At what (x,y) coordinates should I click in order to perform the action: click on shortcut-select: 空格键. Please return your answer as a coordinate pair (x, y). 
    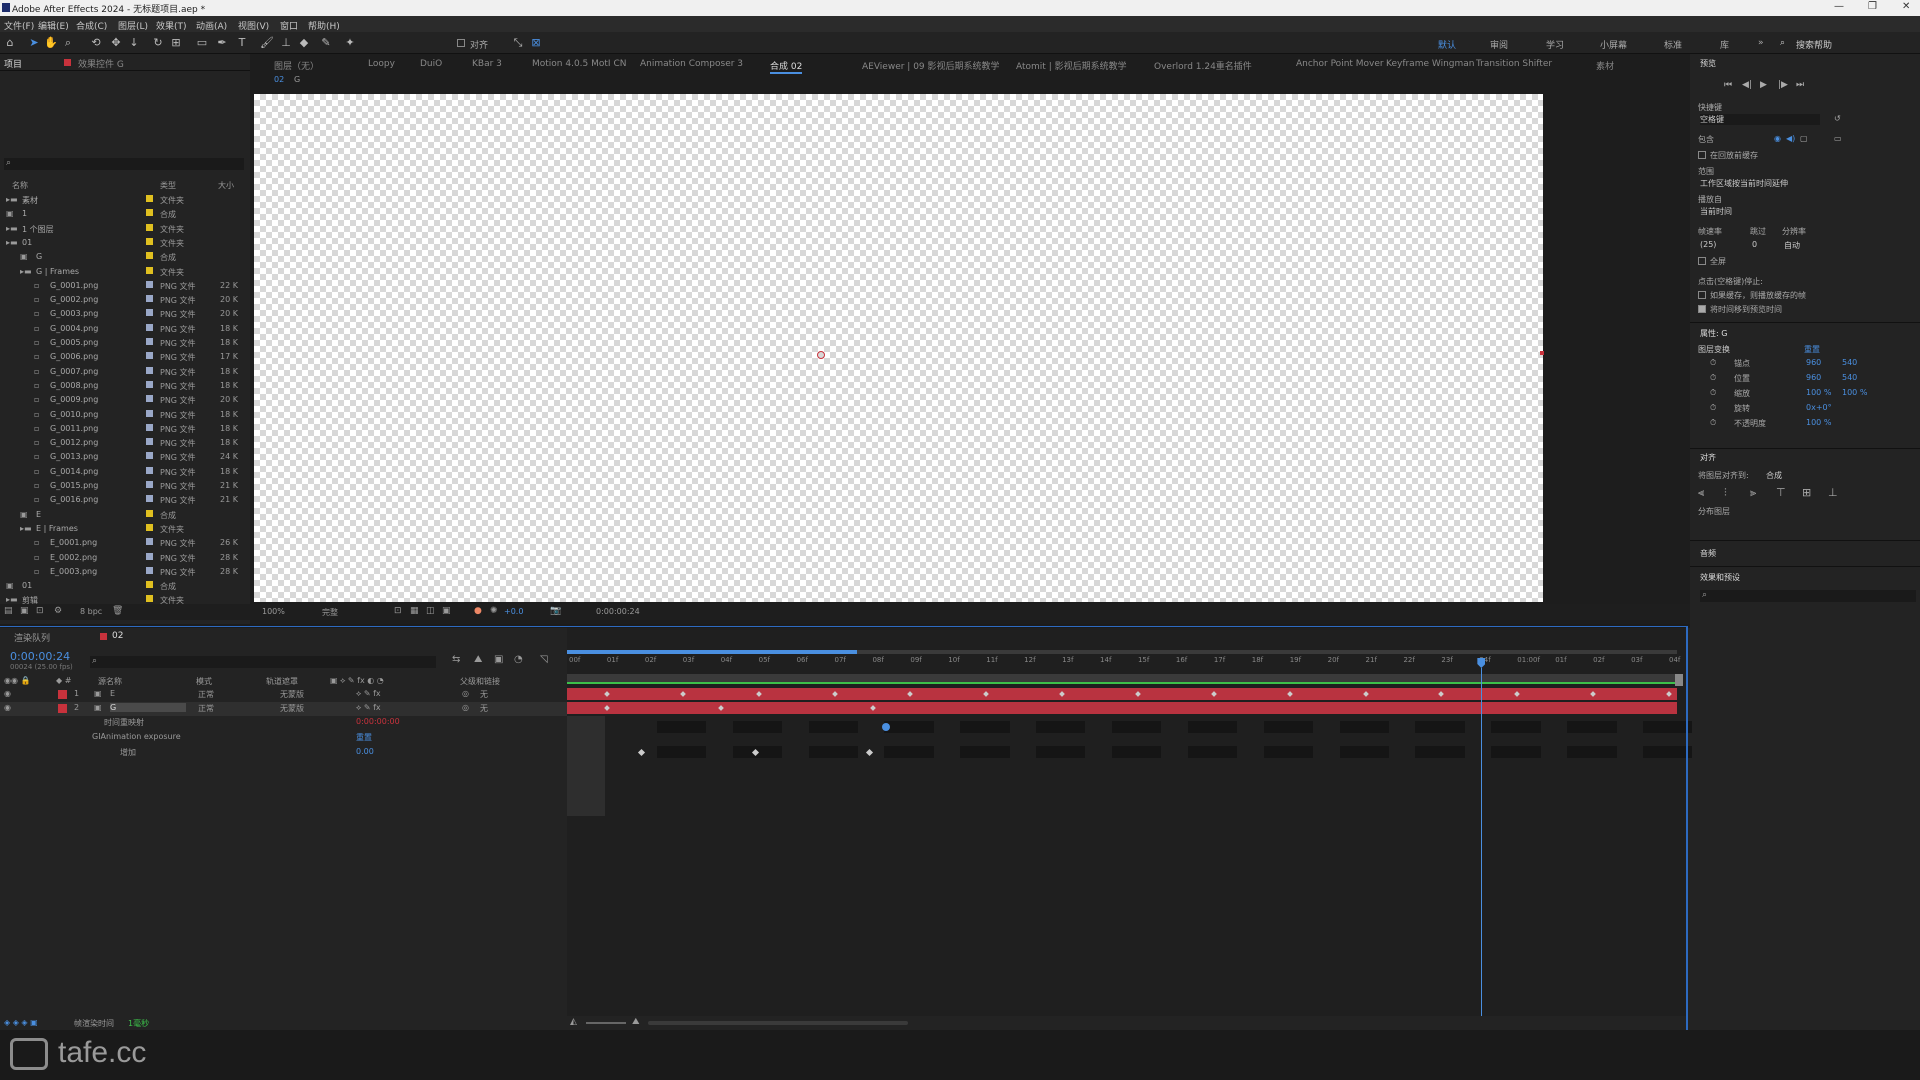
    Looking at the image, I should click on (1760, 119).